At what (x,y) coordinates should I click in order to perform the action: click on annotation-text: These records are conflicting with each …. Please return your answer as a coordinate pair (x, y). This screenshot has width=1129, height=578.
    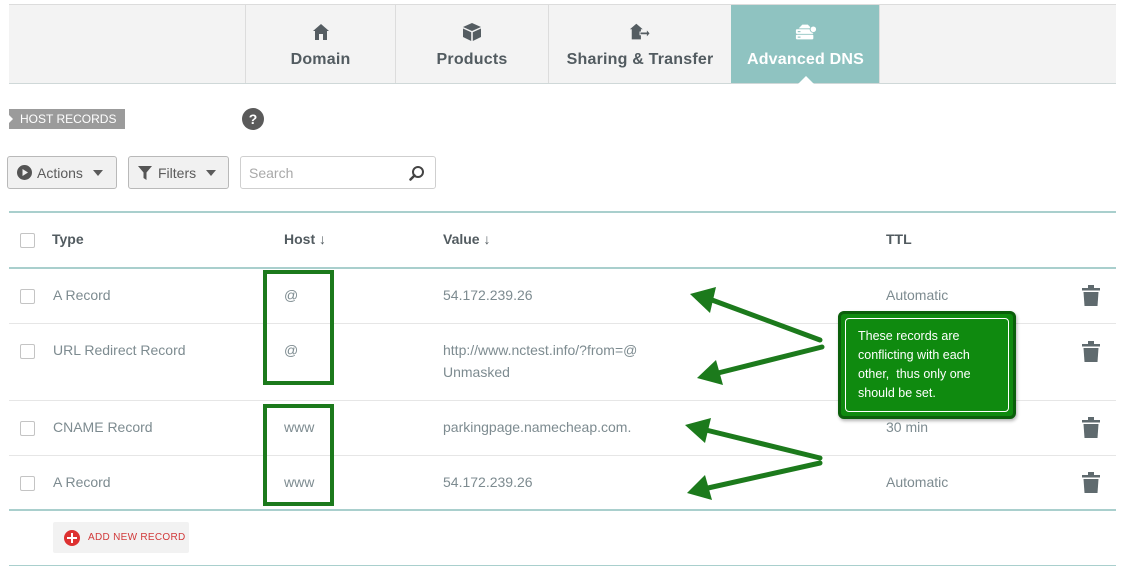
    Looking at the image, I should click on (927, 365).